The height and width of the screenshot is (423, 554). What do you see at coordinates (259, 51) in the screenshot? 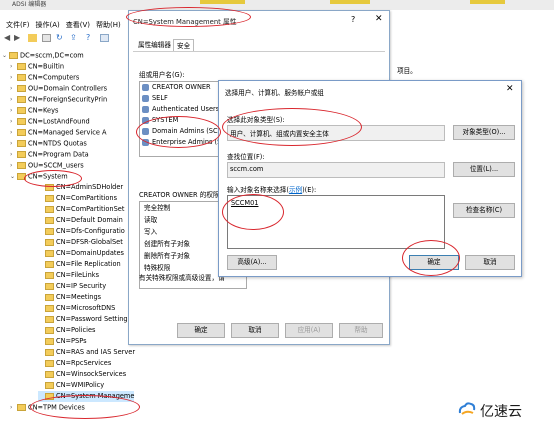
I see `tab-divider` at bounding box center [259, 51].